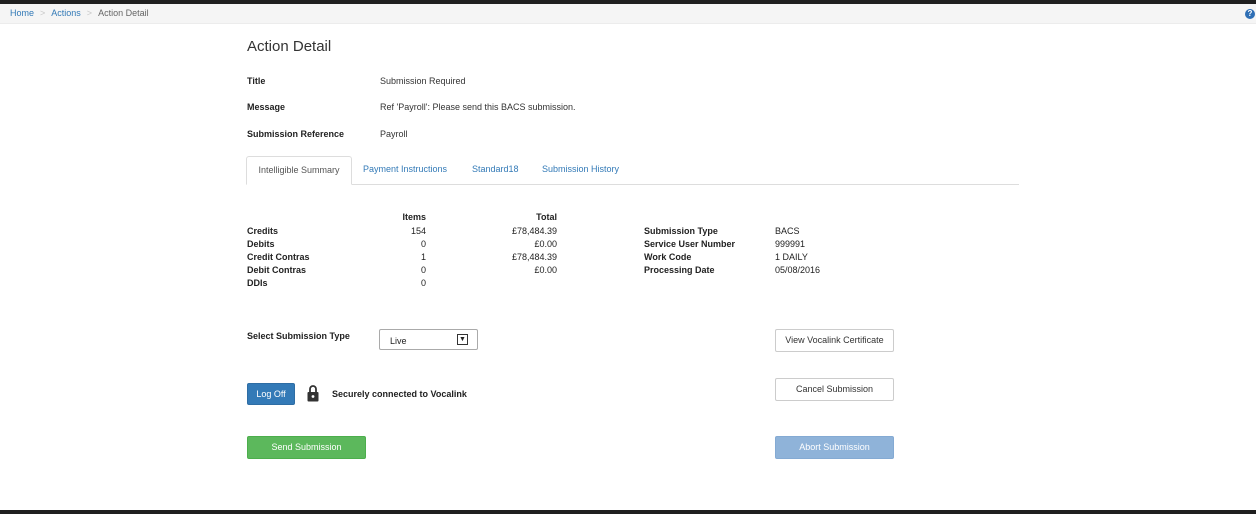 This screenshot has height=514, width=1256. I want to click on breadcrumb: Home > Actions > Action Detail ?, so click(628, 14).